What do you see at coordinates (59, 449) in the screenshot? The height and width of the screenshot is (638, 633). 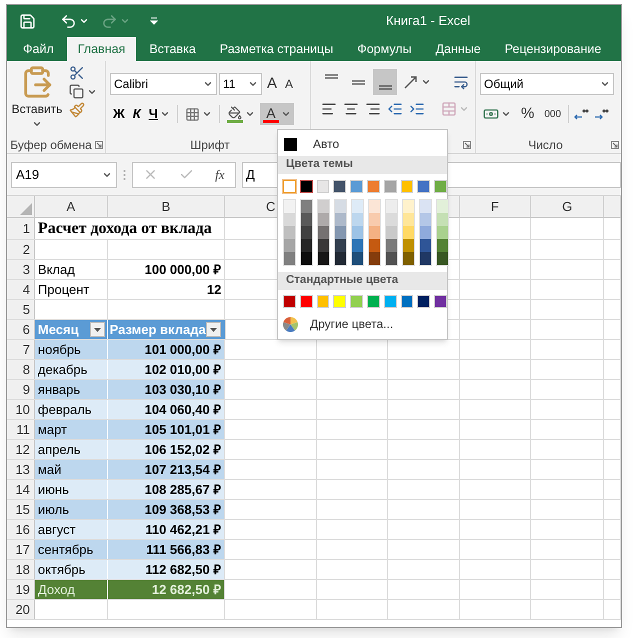 I see `table-cell-text: апрель` at bounding box center [59, 449].